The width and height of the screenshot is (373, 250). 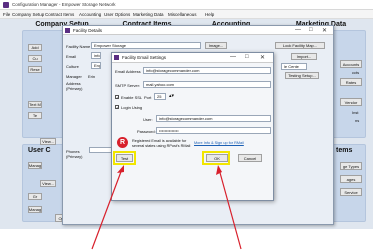 What do you see at coordinates (166, 207) in the screenshot?
I see `annotation-arrows` at bounding box center [166, 207].